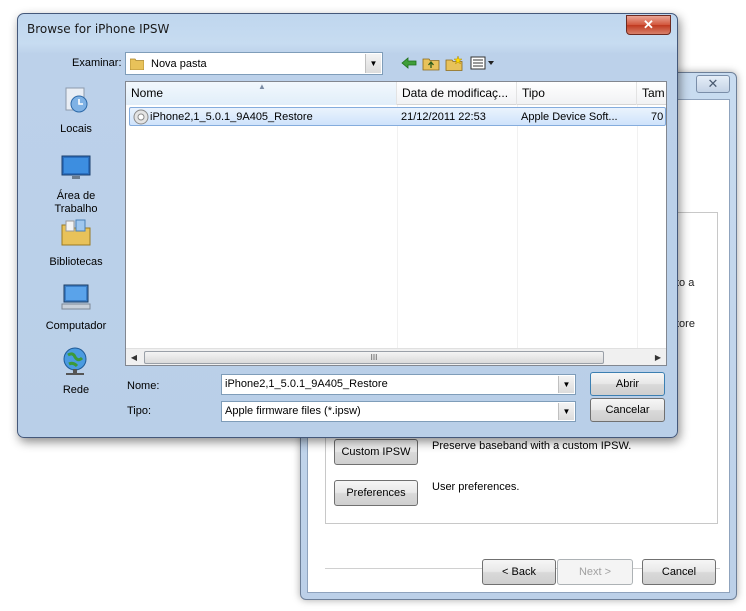 This screenshot has width=746, height=611. Describe the element at coordinates (231, 117) in the screenshot. I see `file-name-cell: iPhone2,1_5.0.1_9A405_Restore` at that location.